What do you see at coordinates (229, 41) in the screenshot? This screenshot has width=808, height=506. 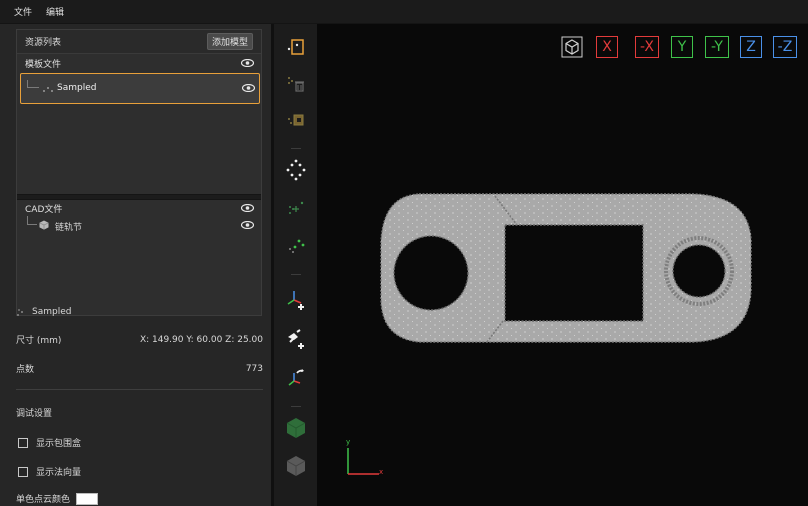 I see `add-model-button: 添加模型` at bounding box center [229, 41].